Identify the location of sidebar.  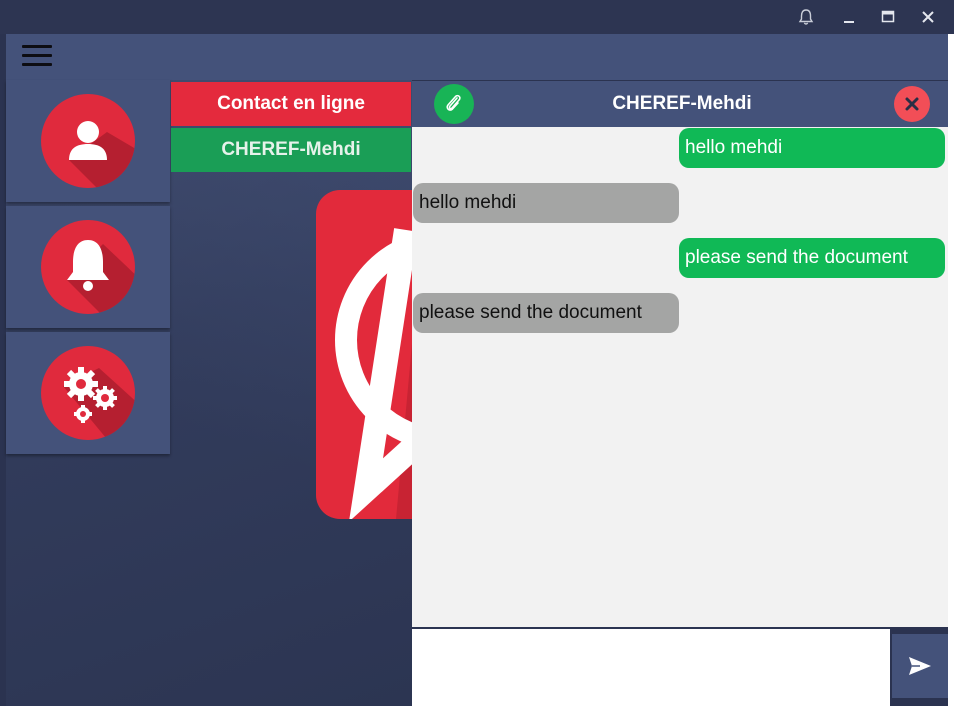
(88, 268).